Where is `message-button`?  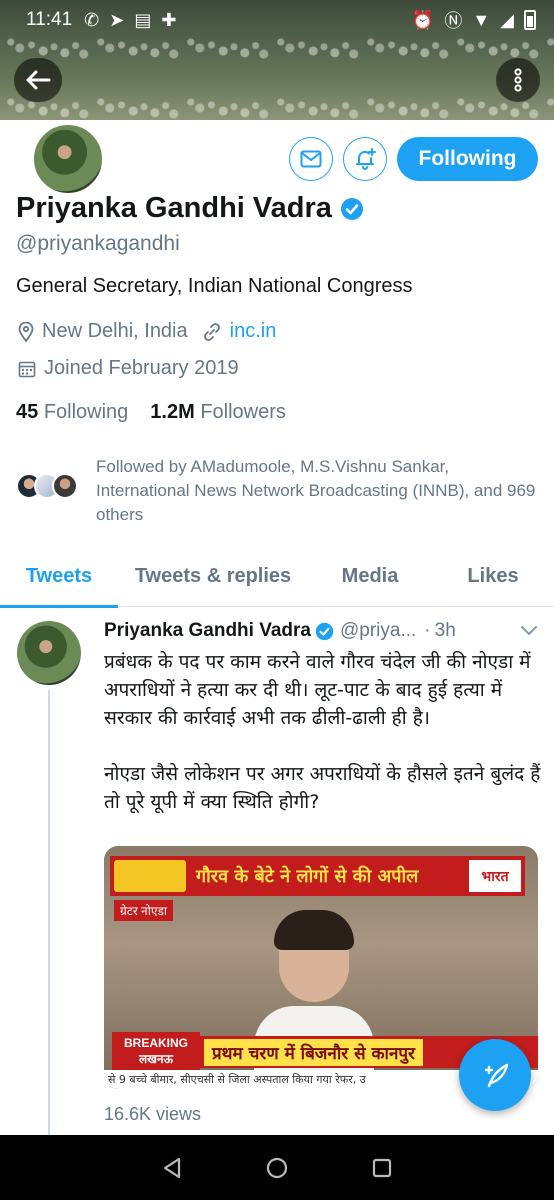 message-button is located at coordinates (311, 159).